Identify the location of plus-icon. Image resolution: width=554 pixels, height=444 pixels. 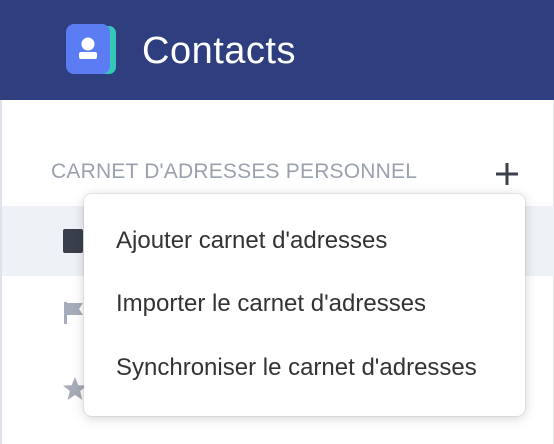
(507, 174).